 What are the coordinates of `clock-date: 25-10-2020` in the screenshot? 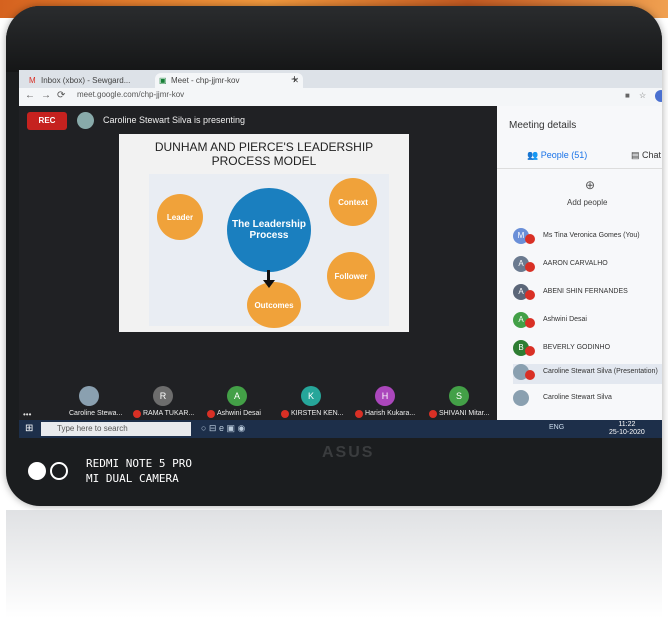 It's located at (627, 432).